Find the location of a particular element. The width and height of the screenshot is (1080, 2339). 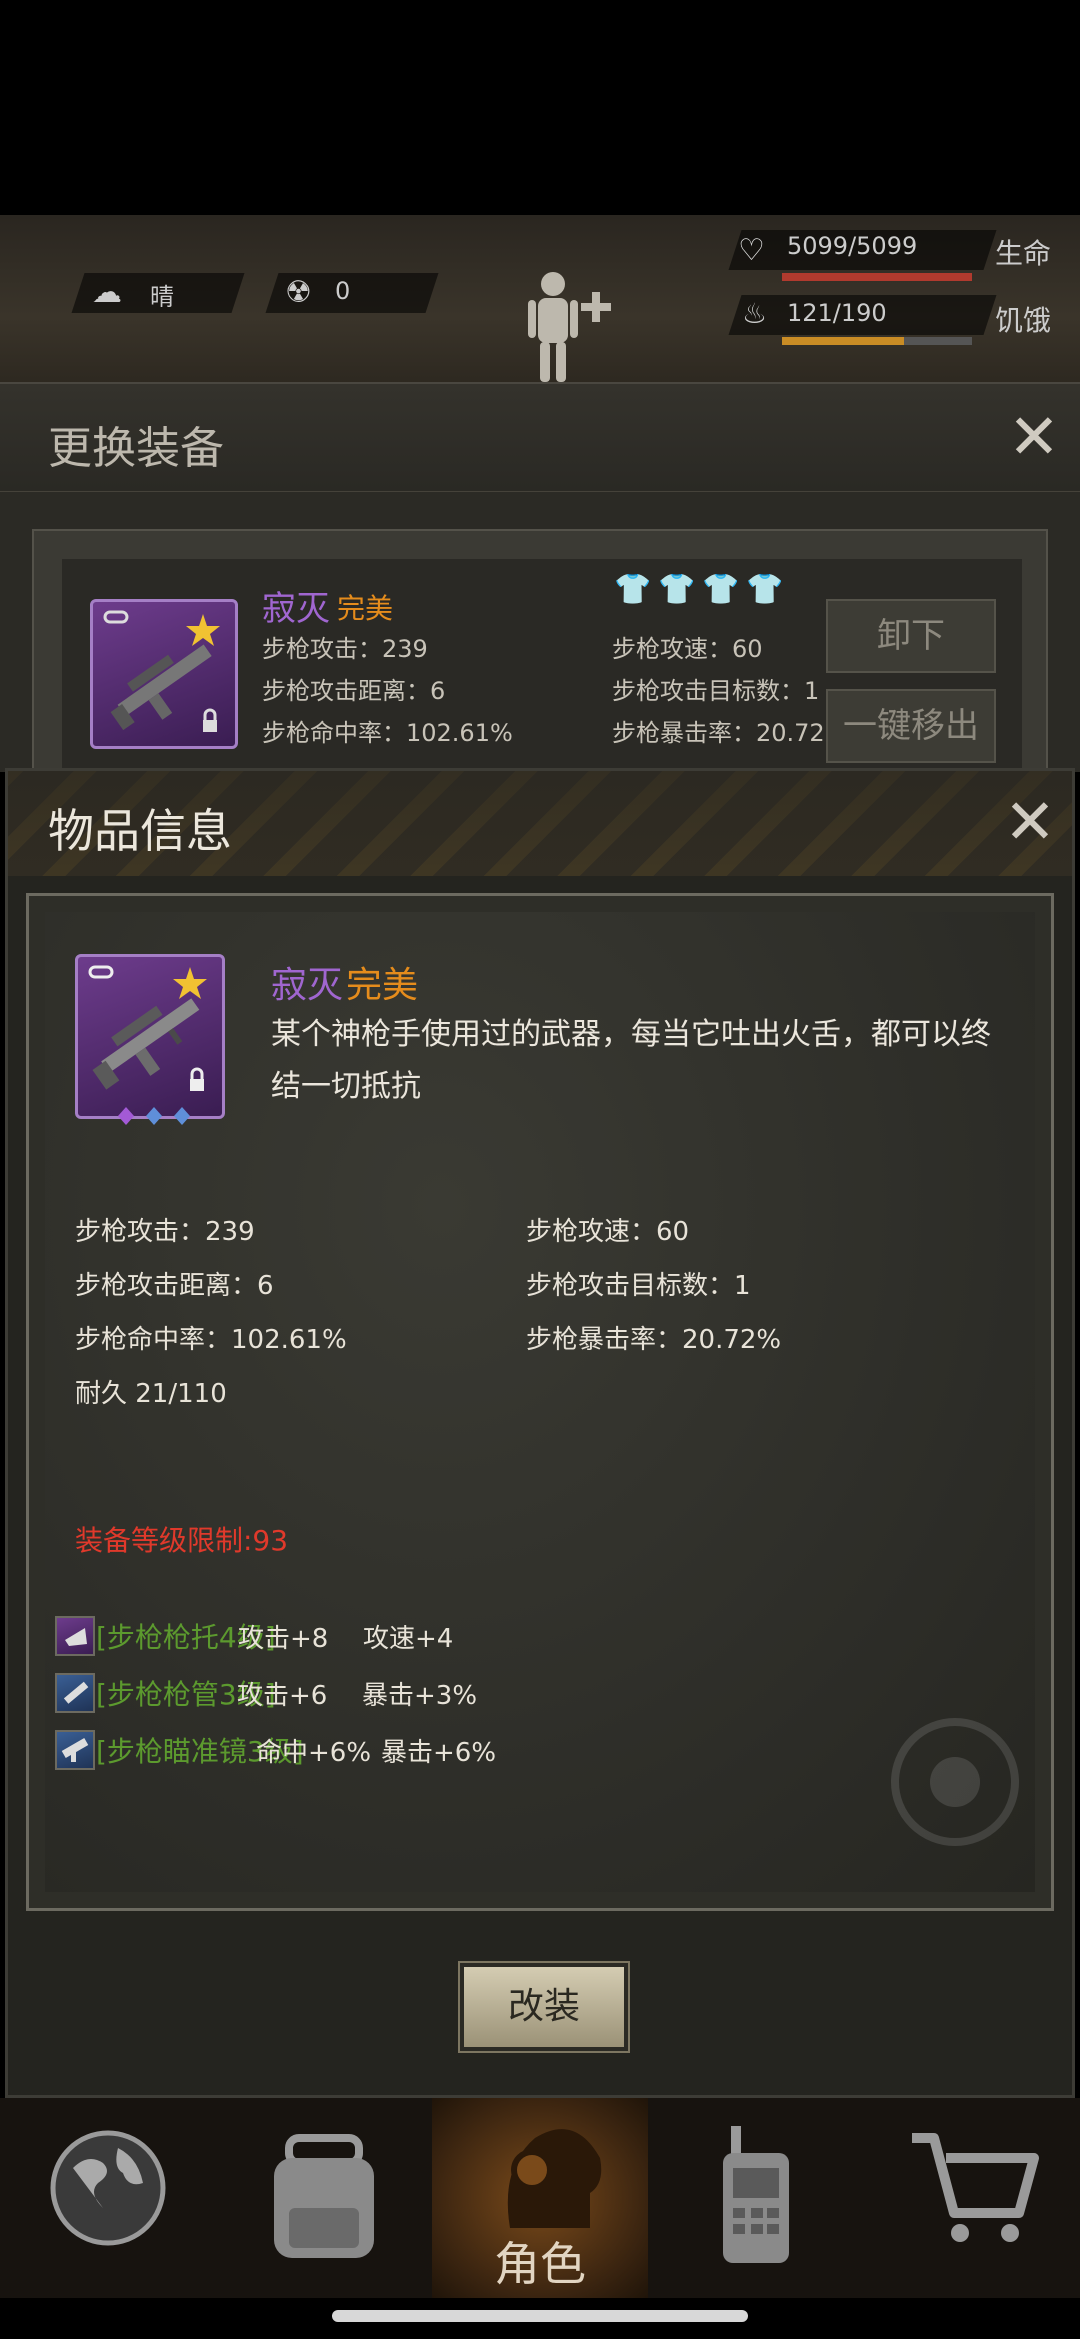

head-gear-icon is located at coordinates (554, 2178).